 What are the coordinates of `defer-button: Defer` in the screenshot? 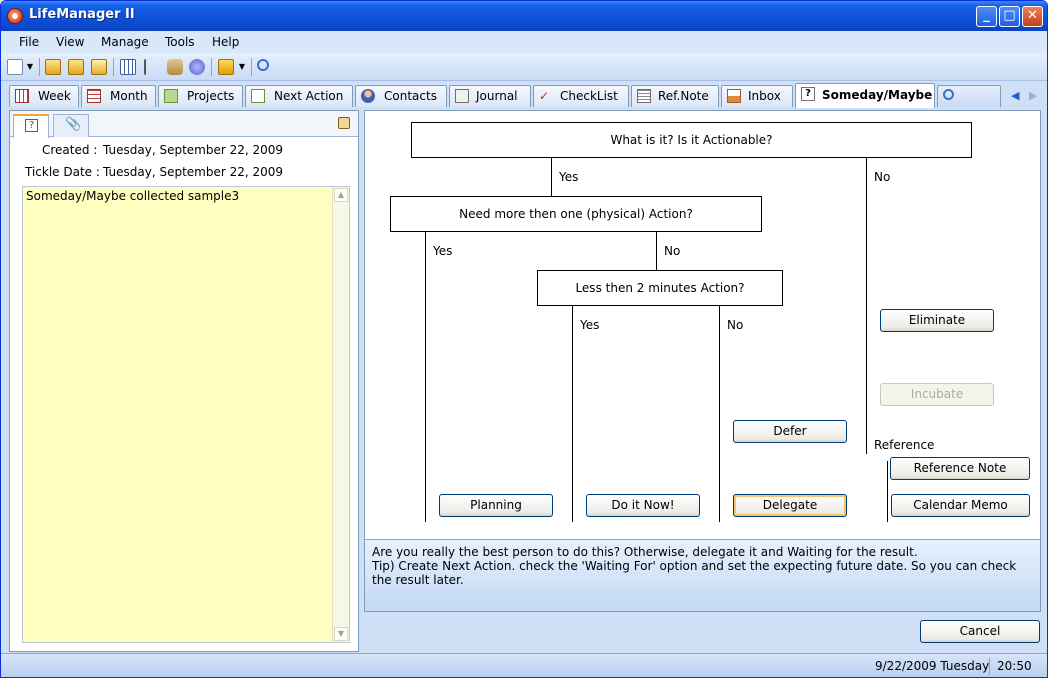 It's located at (790, 431).